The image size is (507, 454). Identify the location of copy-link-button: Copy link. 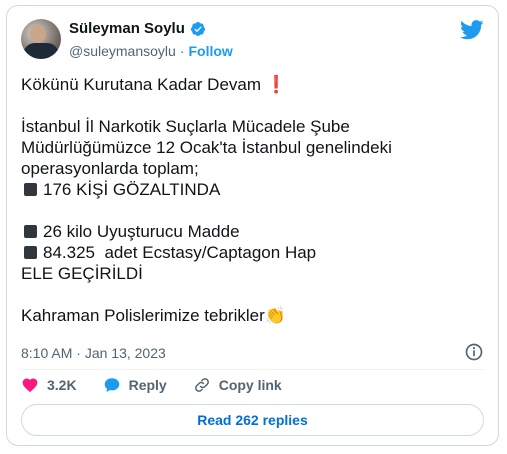
(237, 385).